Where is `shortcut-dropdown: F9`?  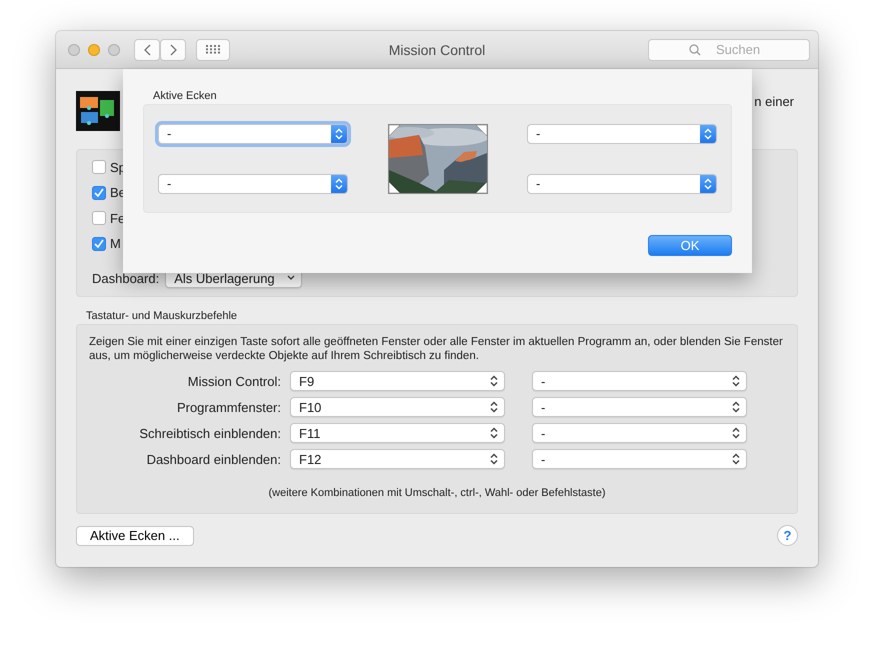 shortcut-dropdown: F9 is located at coordinates (397, 381).